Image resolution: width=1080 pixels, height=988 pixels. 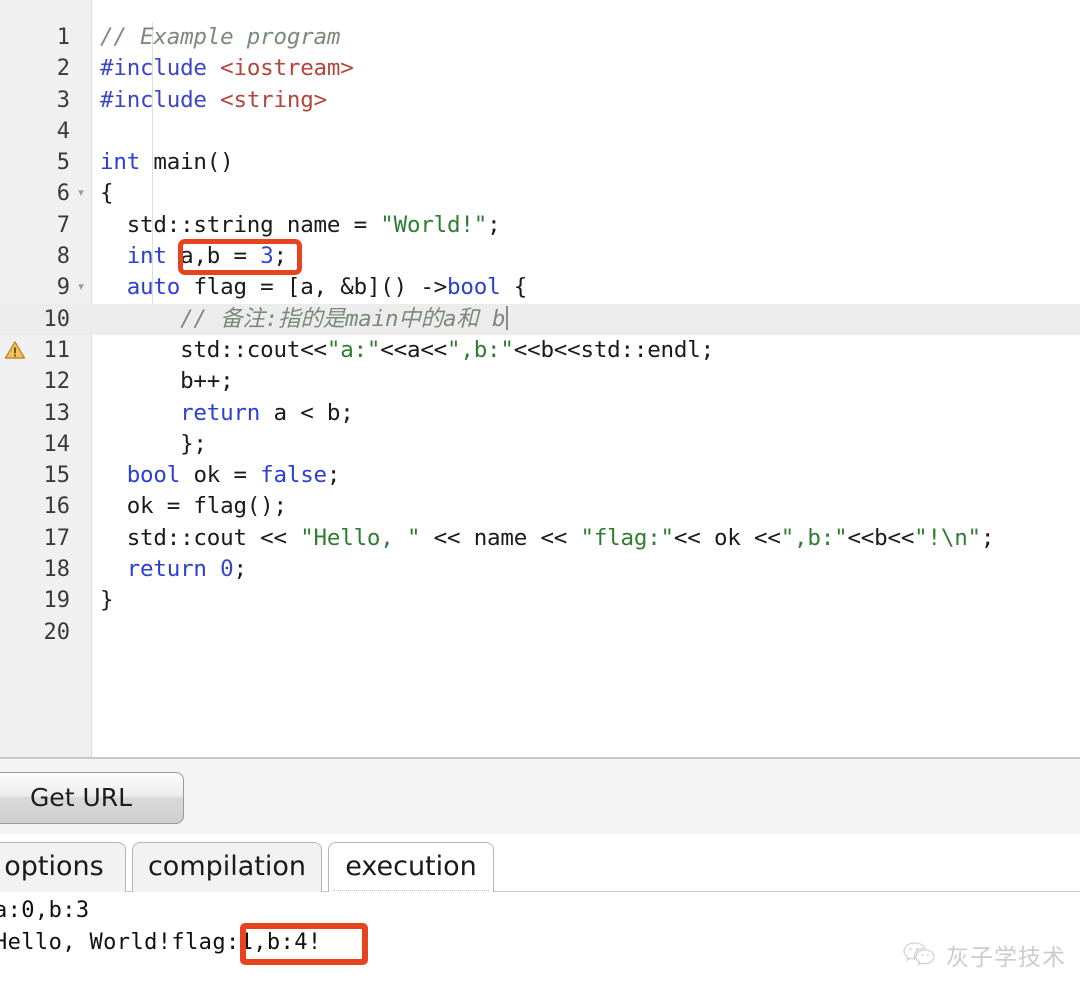 What do you see at coordinates (360, 537) in the screenshot?
I see `token-str: "Hello, "` at bounding box center [360, 537].